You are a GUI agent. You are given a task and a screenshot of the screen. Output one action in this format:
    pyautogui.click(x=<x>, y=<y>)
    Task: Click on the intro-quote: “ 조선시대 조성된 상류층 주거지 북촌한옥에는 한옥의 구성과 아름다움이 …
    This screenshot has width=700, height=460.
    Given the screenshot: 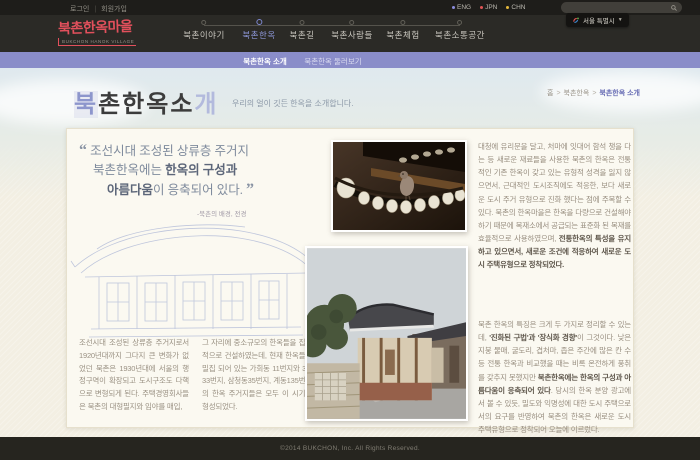 What is the action you would take?
    pyautogui.click(x=213, y=182)
    